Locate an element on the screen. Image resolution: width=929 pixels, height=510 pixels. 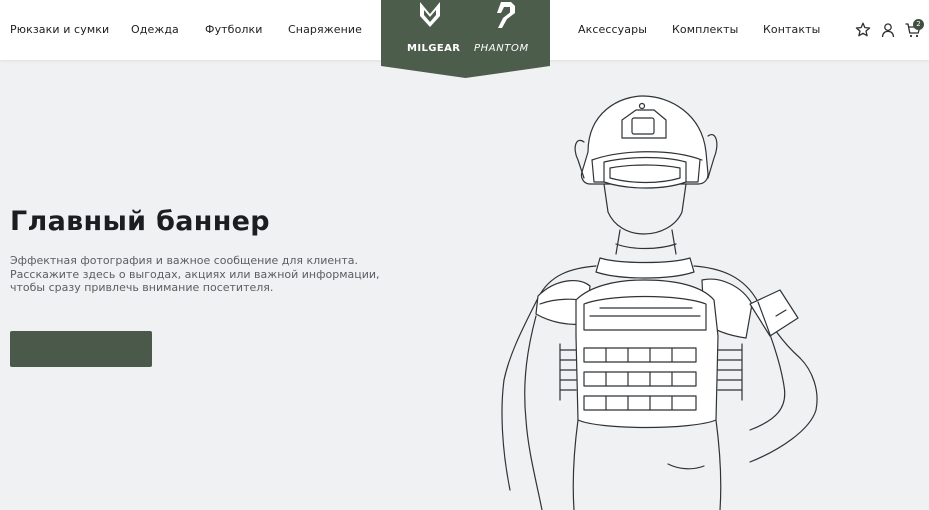
nav-link-equipment: Снаряжение is located at coordinates (325, 30).